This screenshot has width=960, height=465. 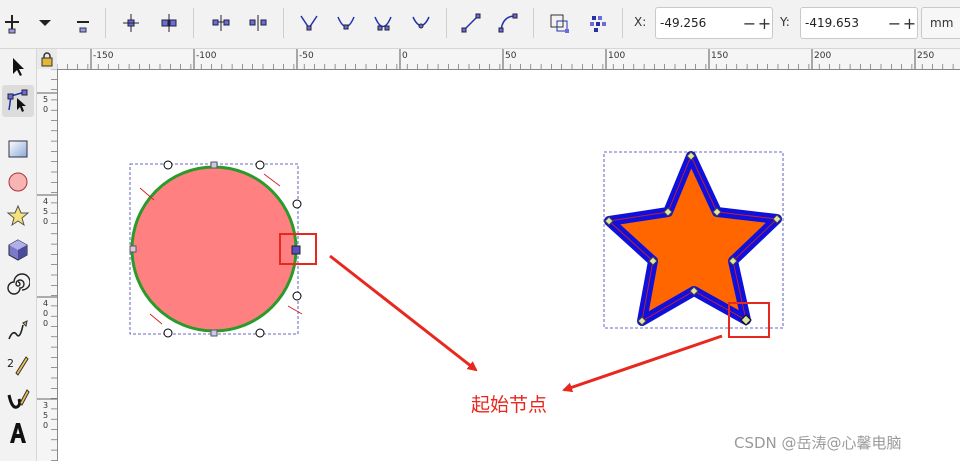 I want to click on ruler-tick-label: -100, so click(x=206, y=56).